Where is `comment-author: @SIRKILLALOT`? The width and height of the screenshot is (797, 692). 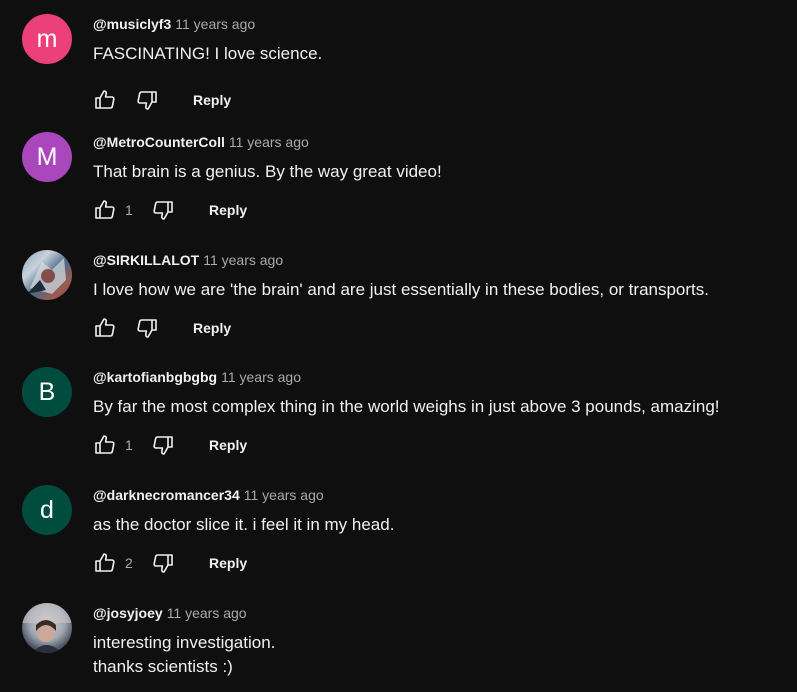 comment-author: @SIRKILLALOT is located at coordinates (146, 260).